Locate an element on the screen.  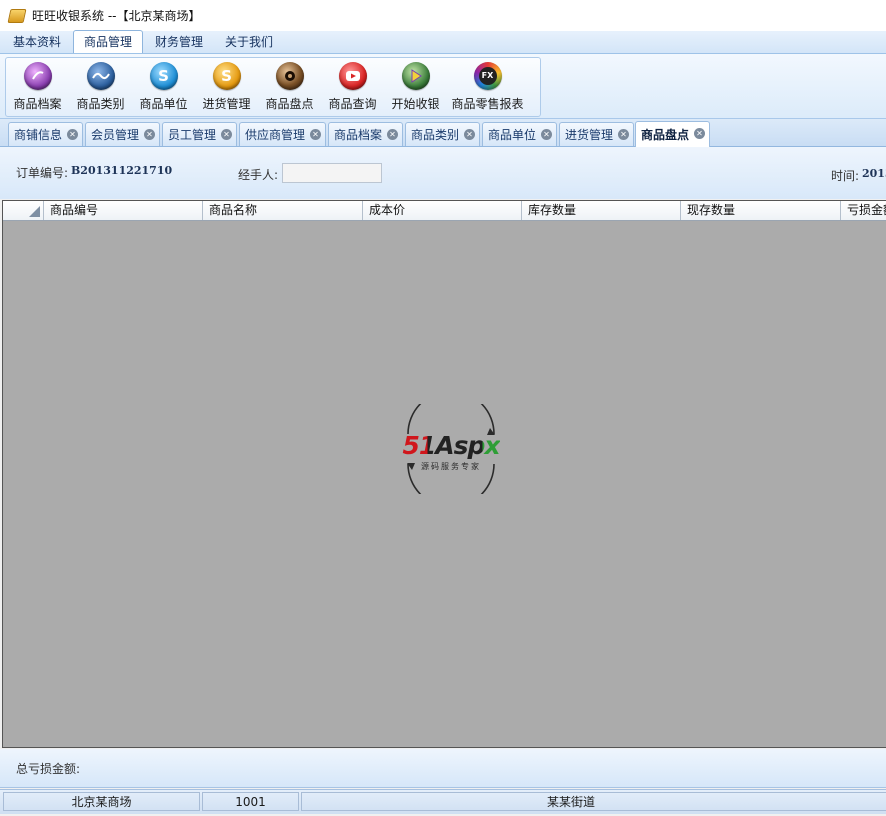
product-query-label: 商品查询 is located at coordinates (352, 104).